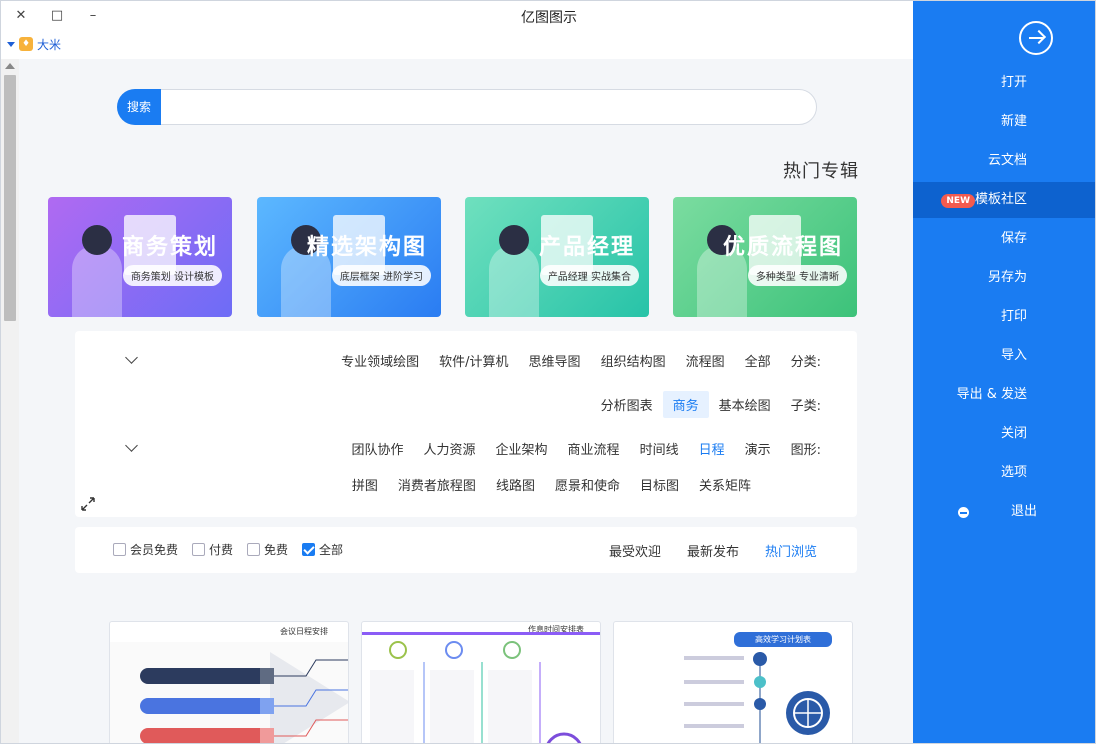  What do you see at coordinates (450, 448) in the screenshot?
I see `shape-item: 人力资源` at bounding box center [450, 448].